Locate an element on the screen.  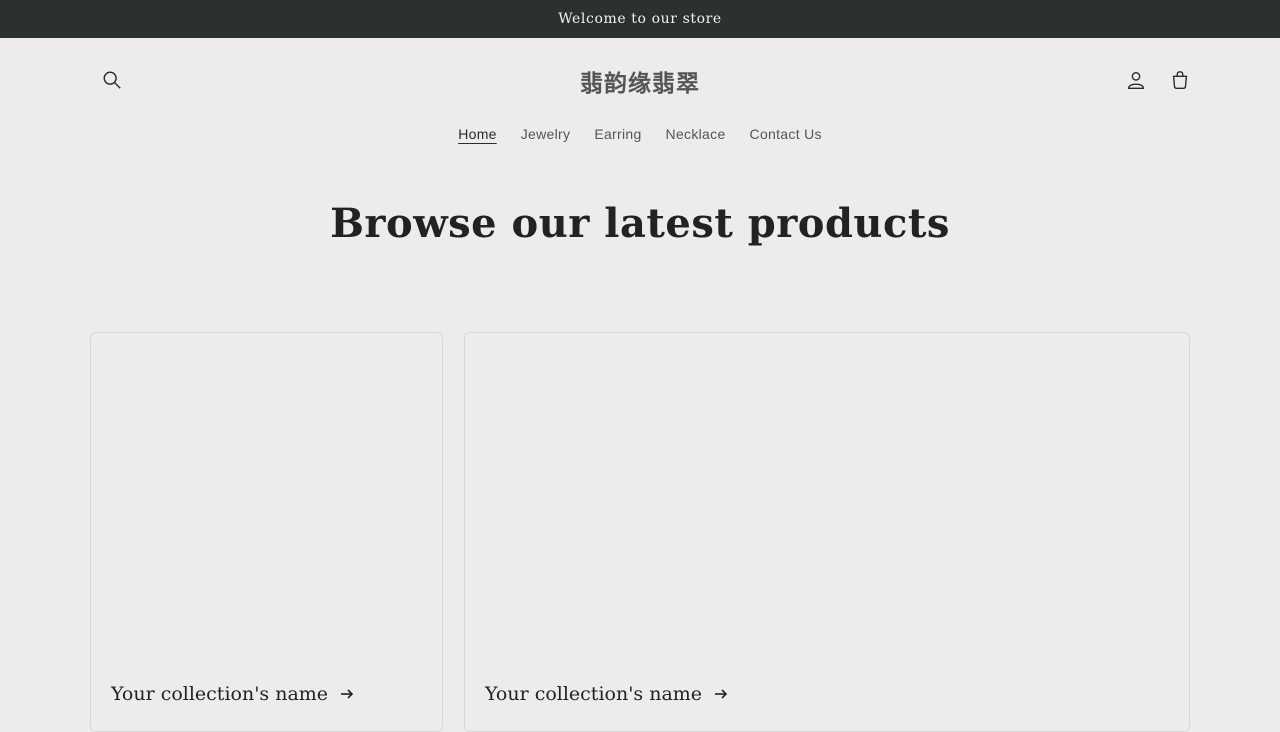
user-icon is located at coordinates (1136, 80).